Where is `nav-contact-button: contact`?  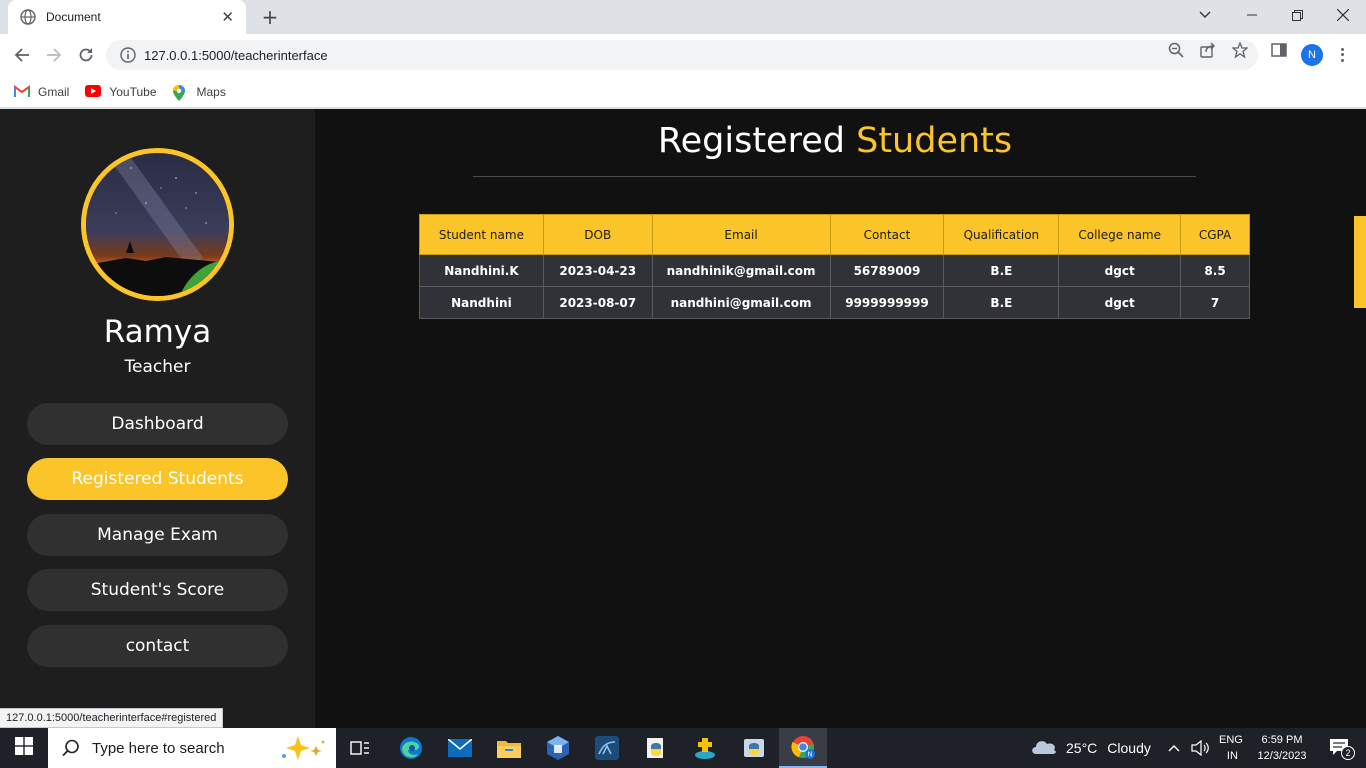 nav-contact-button: contact is located at coordinates (157, 646).